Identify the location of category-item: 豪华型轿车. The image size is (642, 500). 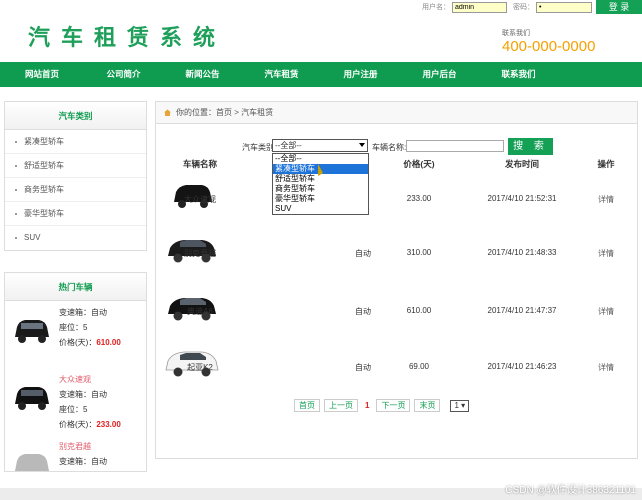
(75, 214).